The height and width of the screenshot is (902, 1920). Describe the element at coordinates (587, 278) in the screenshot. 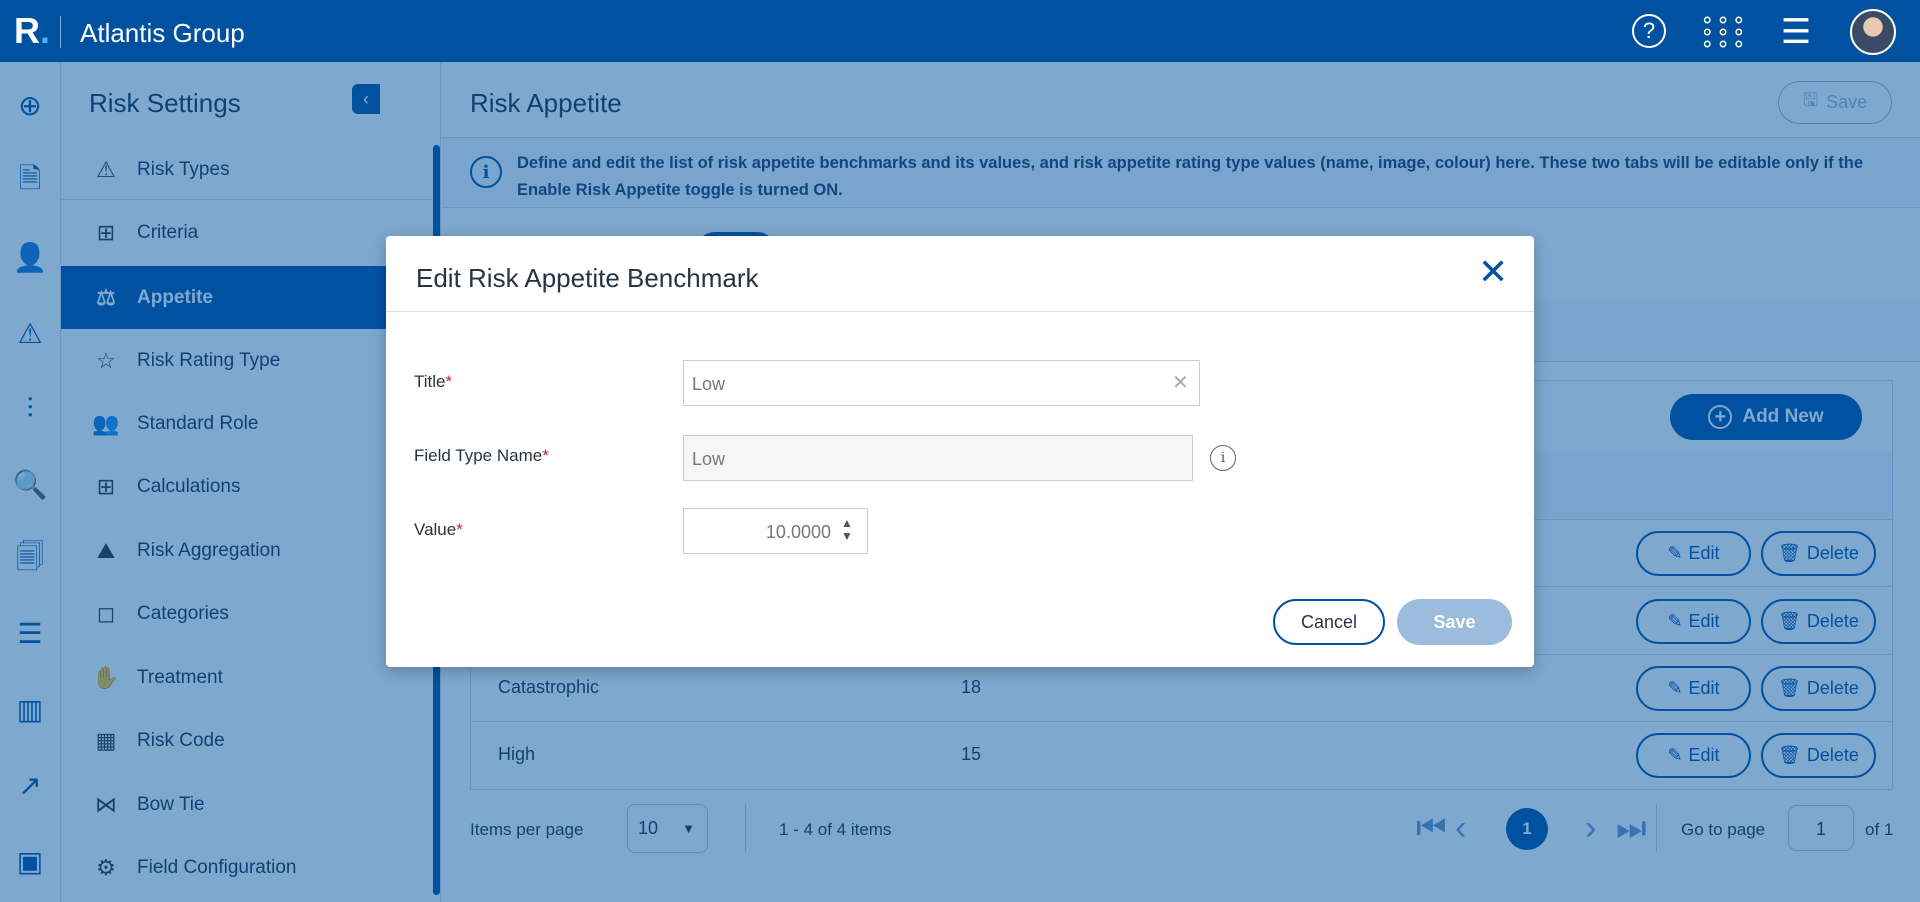

I see `modal-title: Edit Risk Appetite Benchmark` at that location.